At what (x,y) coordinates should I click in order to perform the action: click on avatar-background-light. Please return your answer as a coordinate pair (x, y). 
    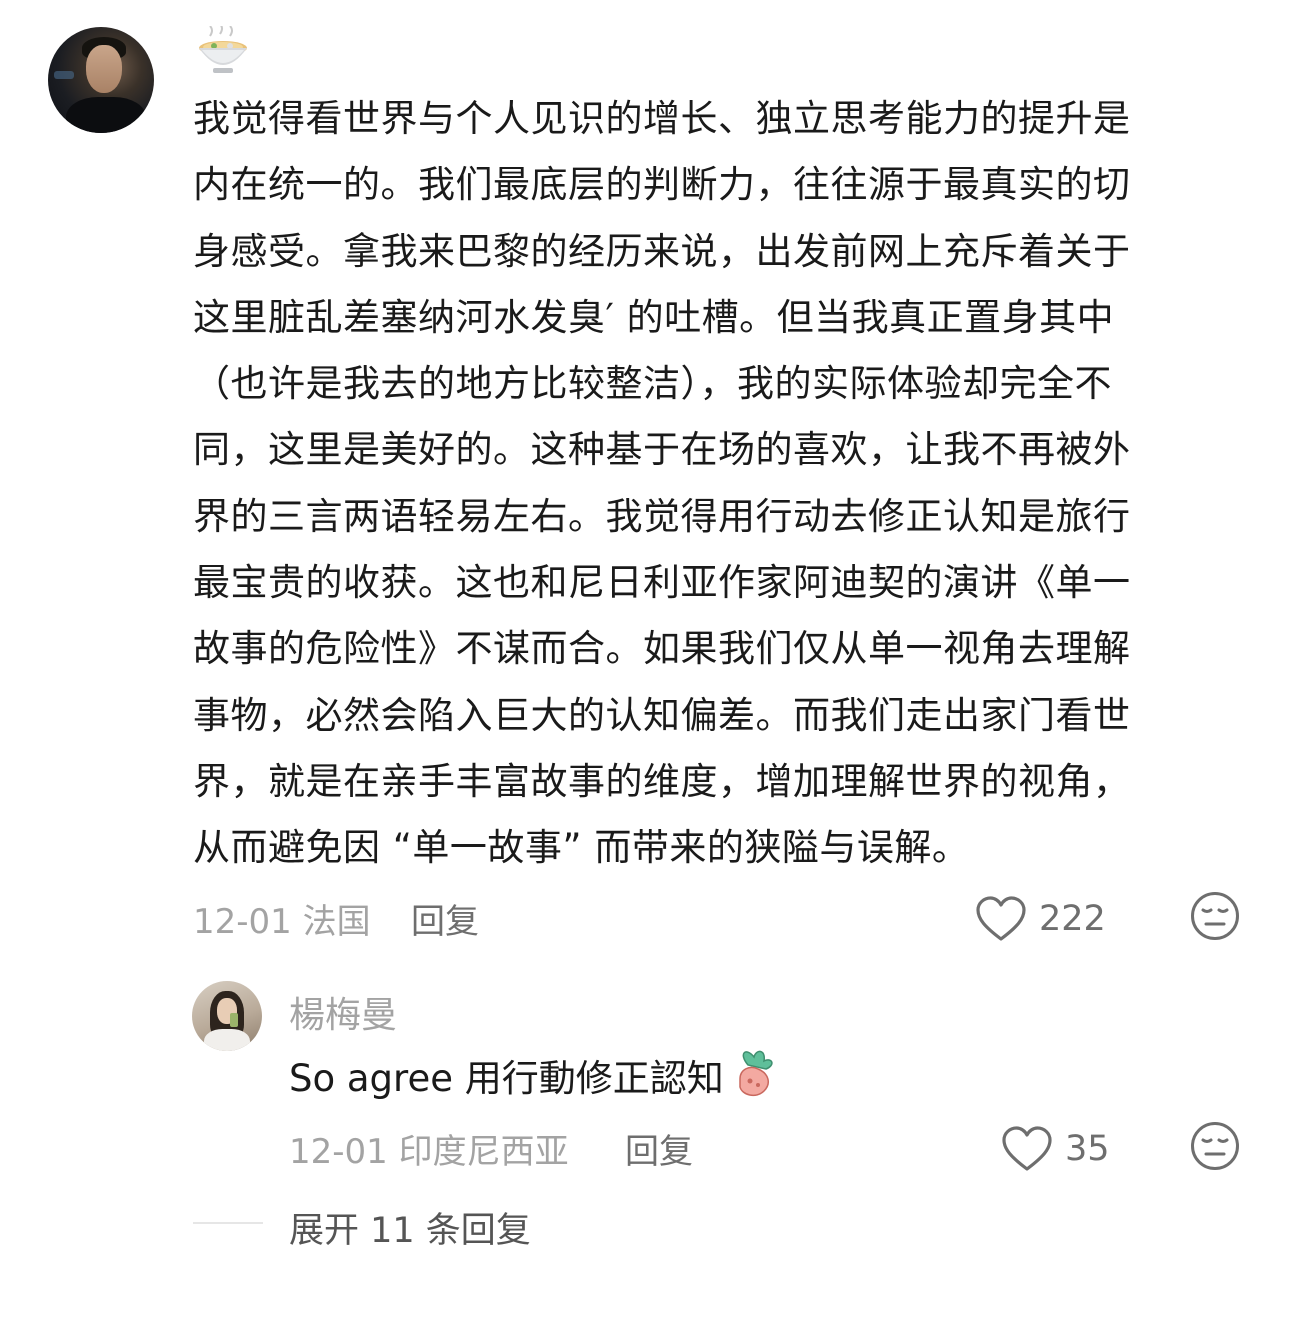
    Looking at the image, I should click on (64, 75).